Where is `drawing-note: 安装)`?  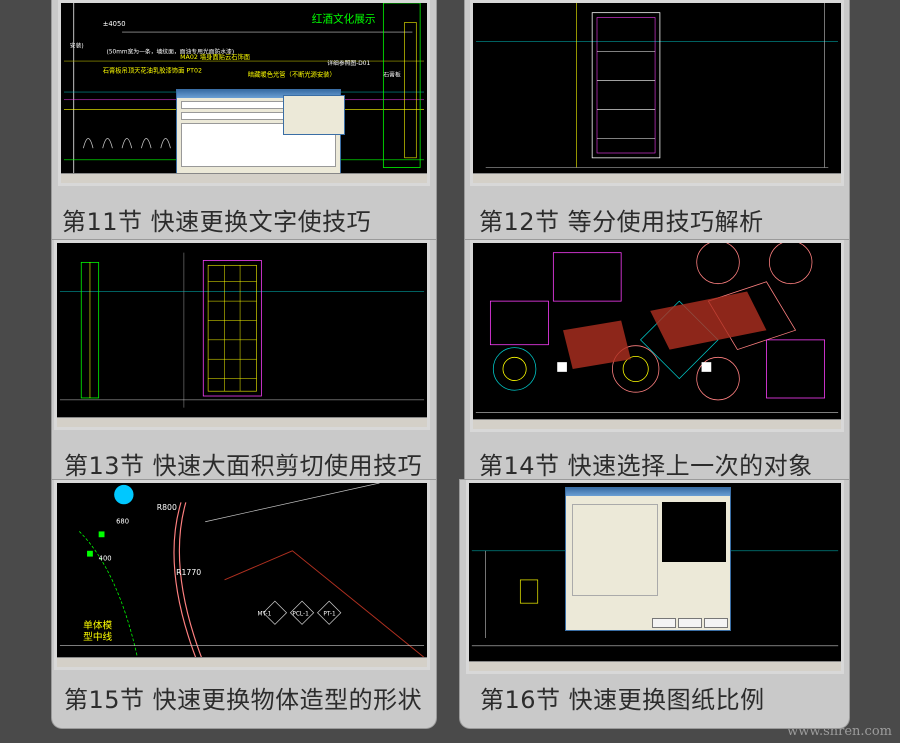 drawing-note: 安装) is located at coordinates (77, 46).